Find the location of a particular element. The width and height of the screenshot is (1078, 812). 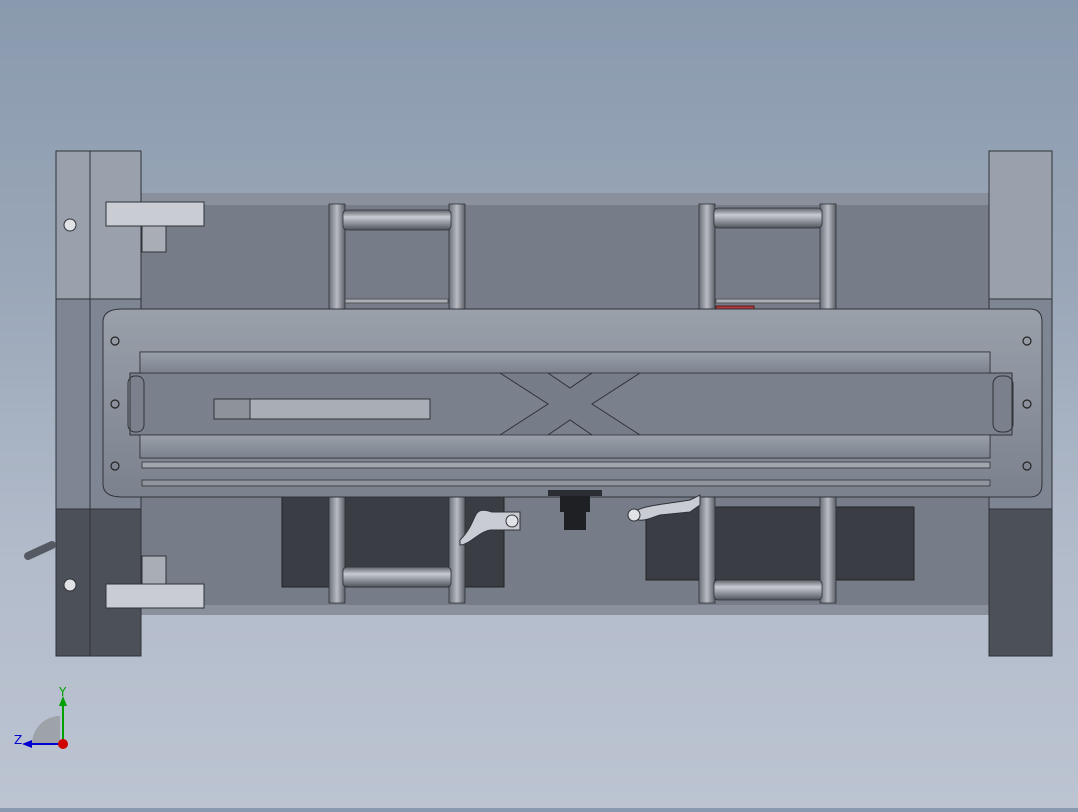

z-axis-label: Z is located at coordinates (18, 740).